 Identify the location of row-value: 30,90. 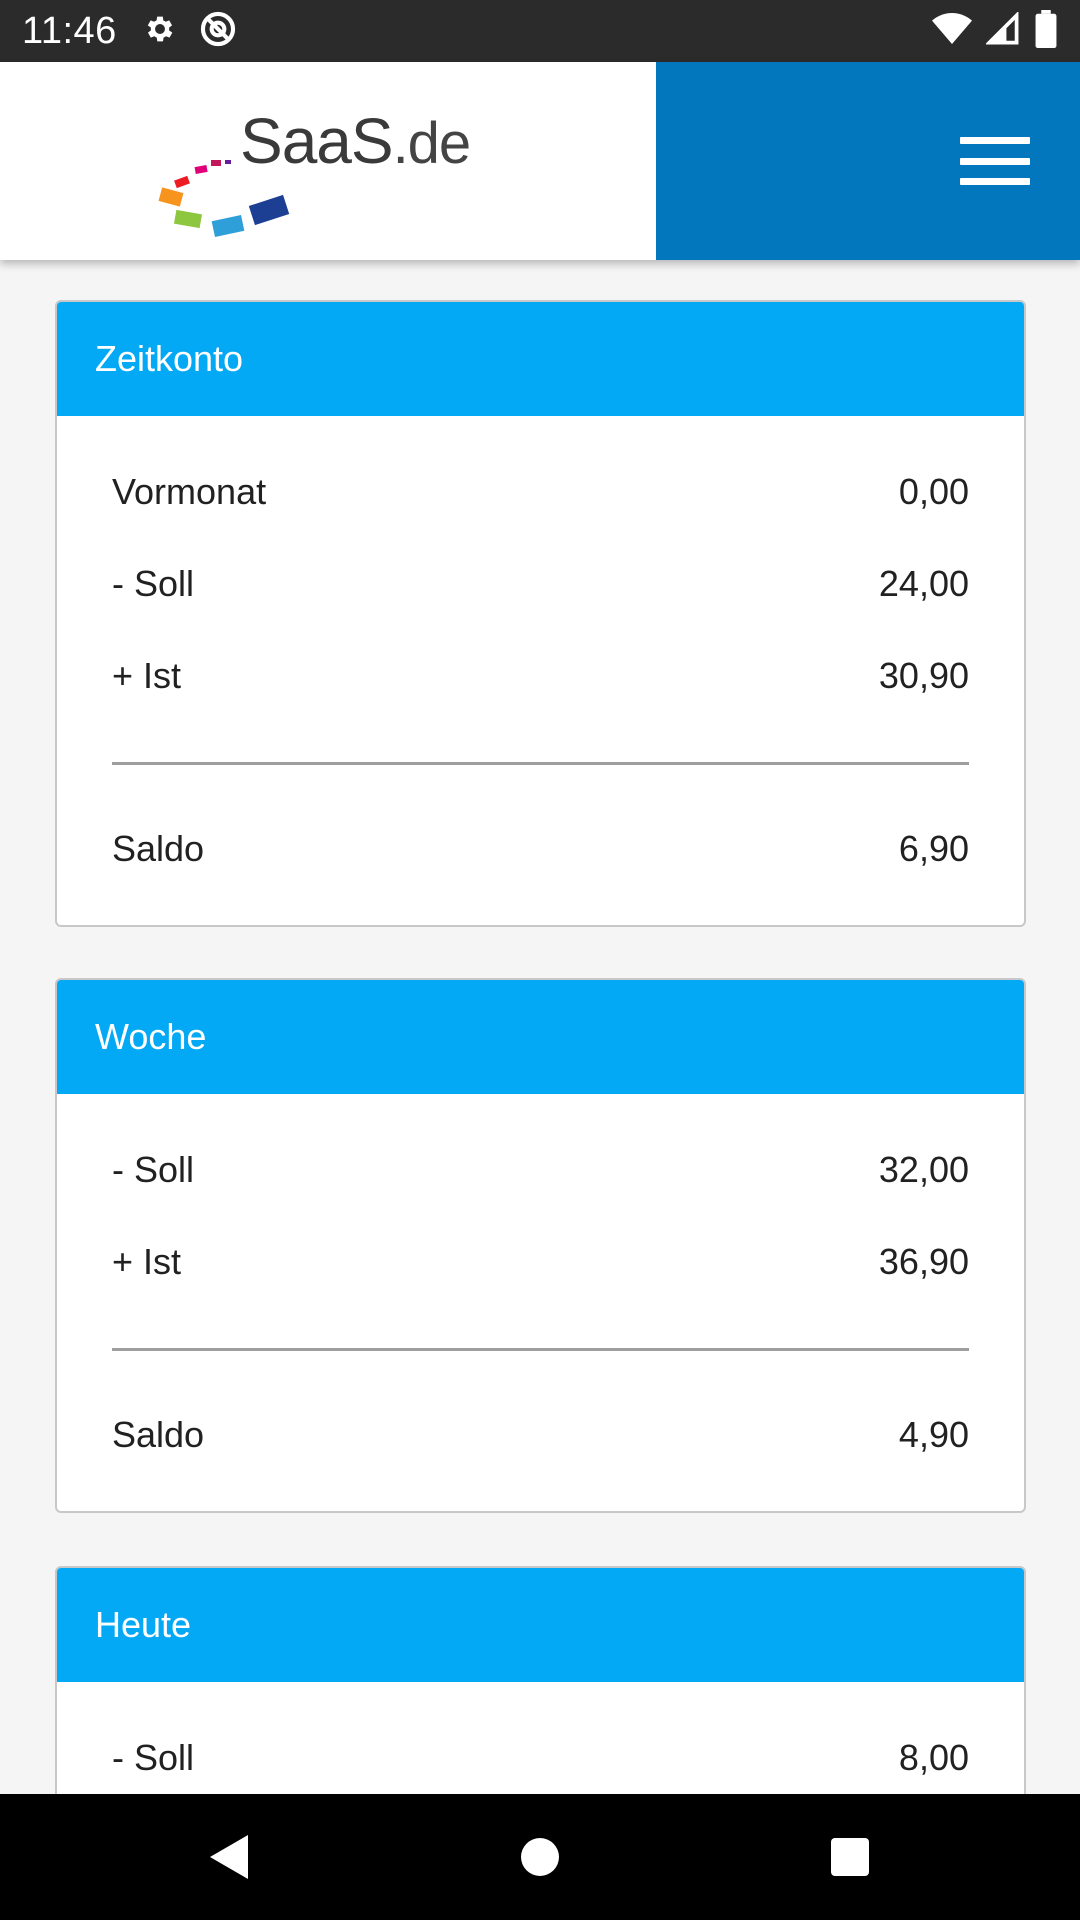
(923, 675).